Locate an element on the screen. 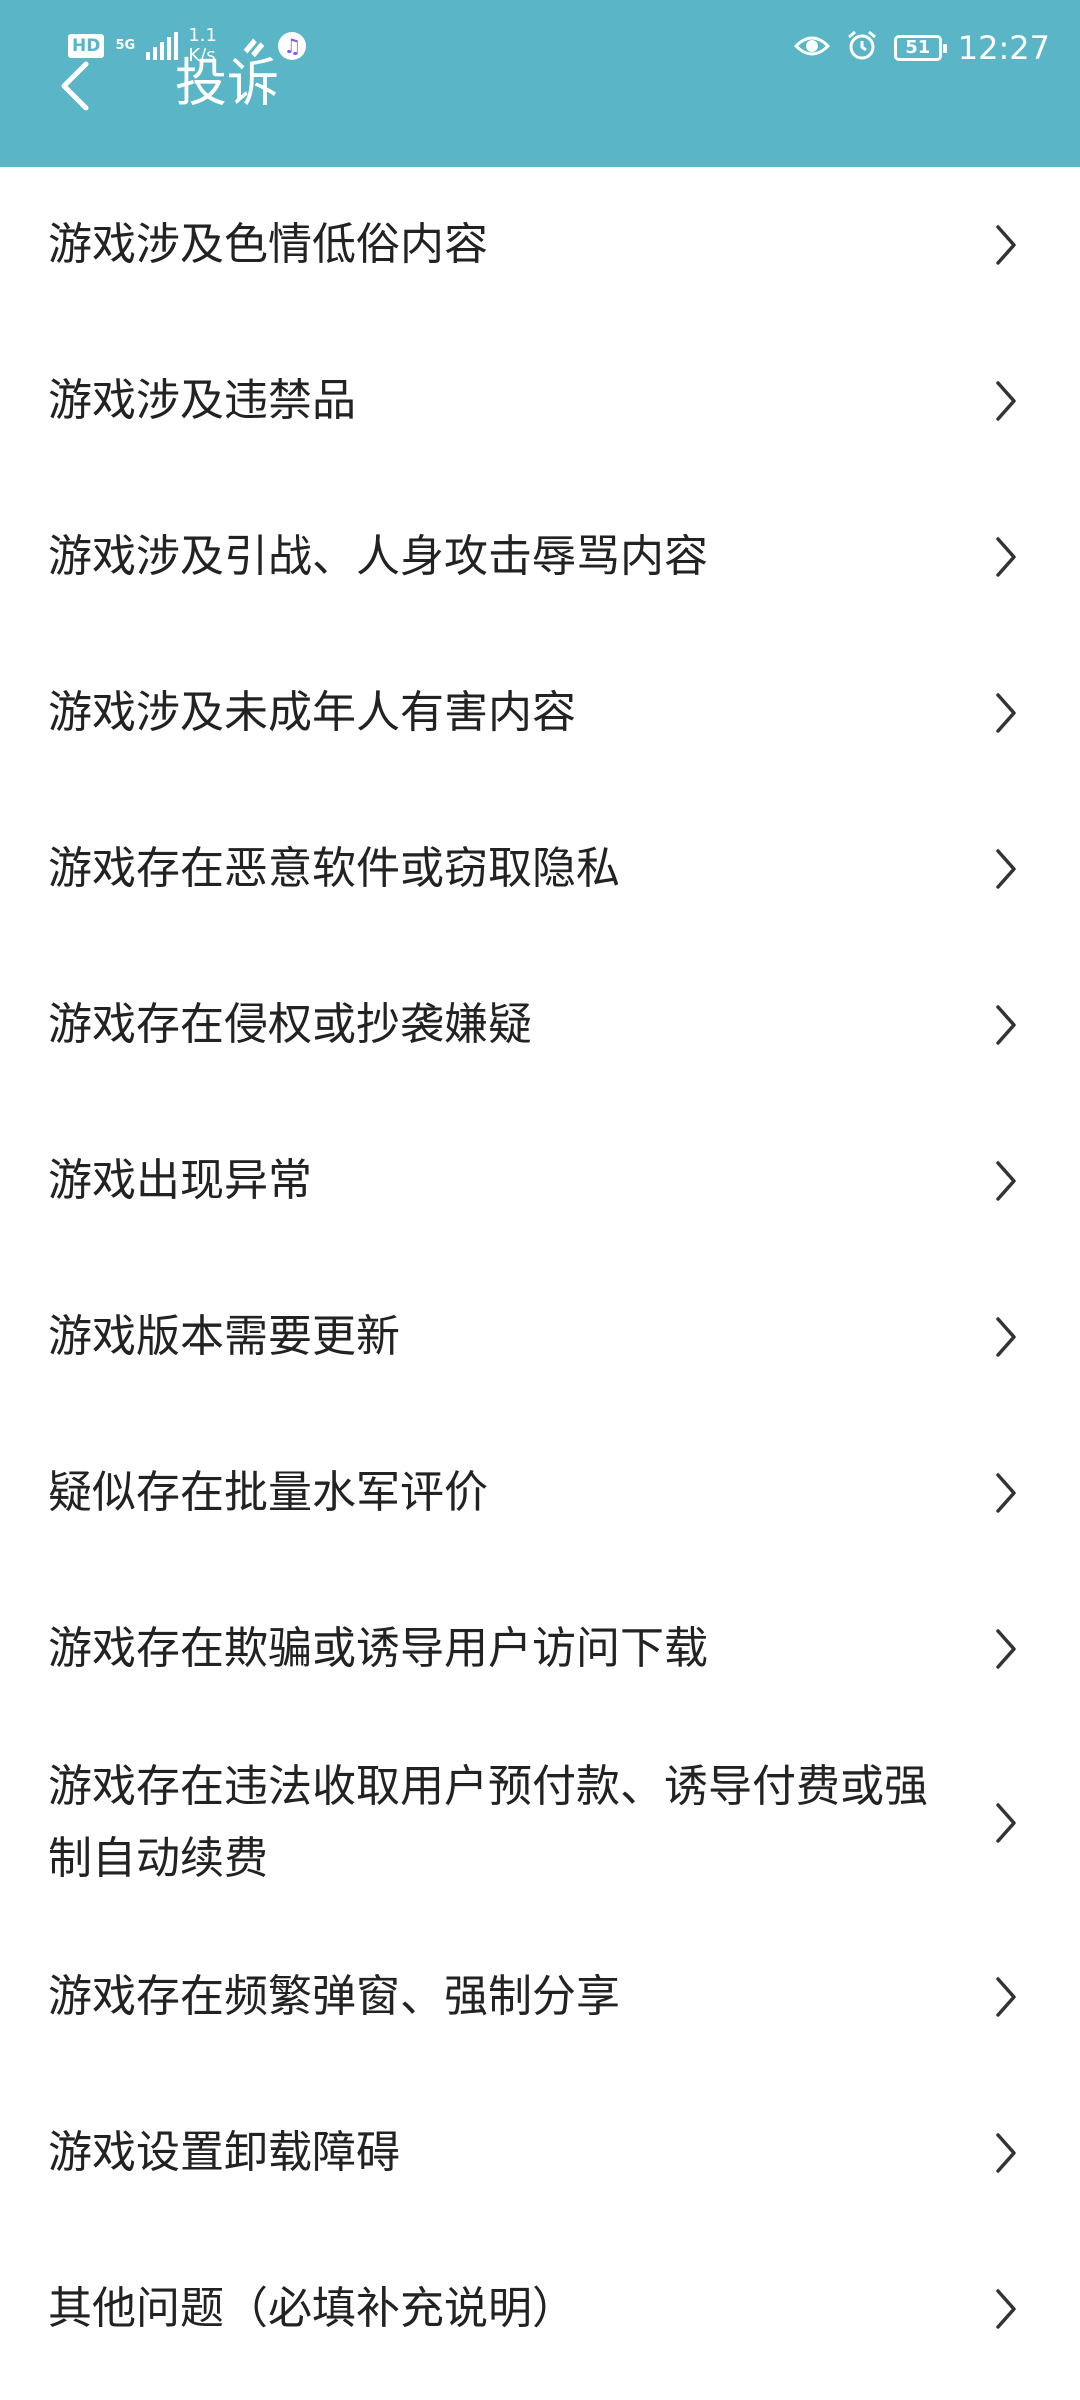 The width and height of the screenshot is (1080, 2400). list-item-label: 游戏版本需要更新 is located at coordinates (224, 1336).